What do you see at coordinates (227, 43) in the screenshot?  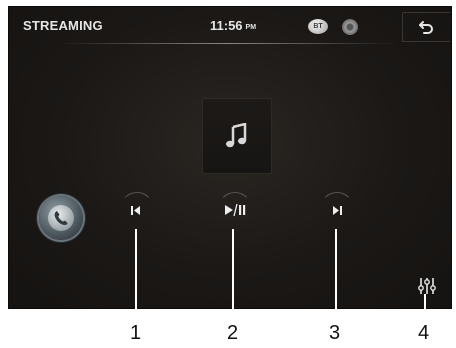 I see `header-divider` at bounding box center [227, 43].